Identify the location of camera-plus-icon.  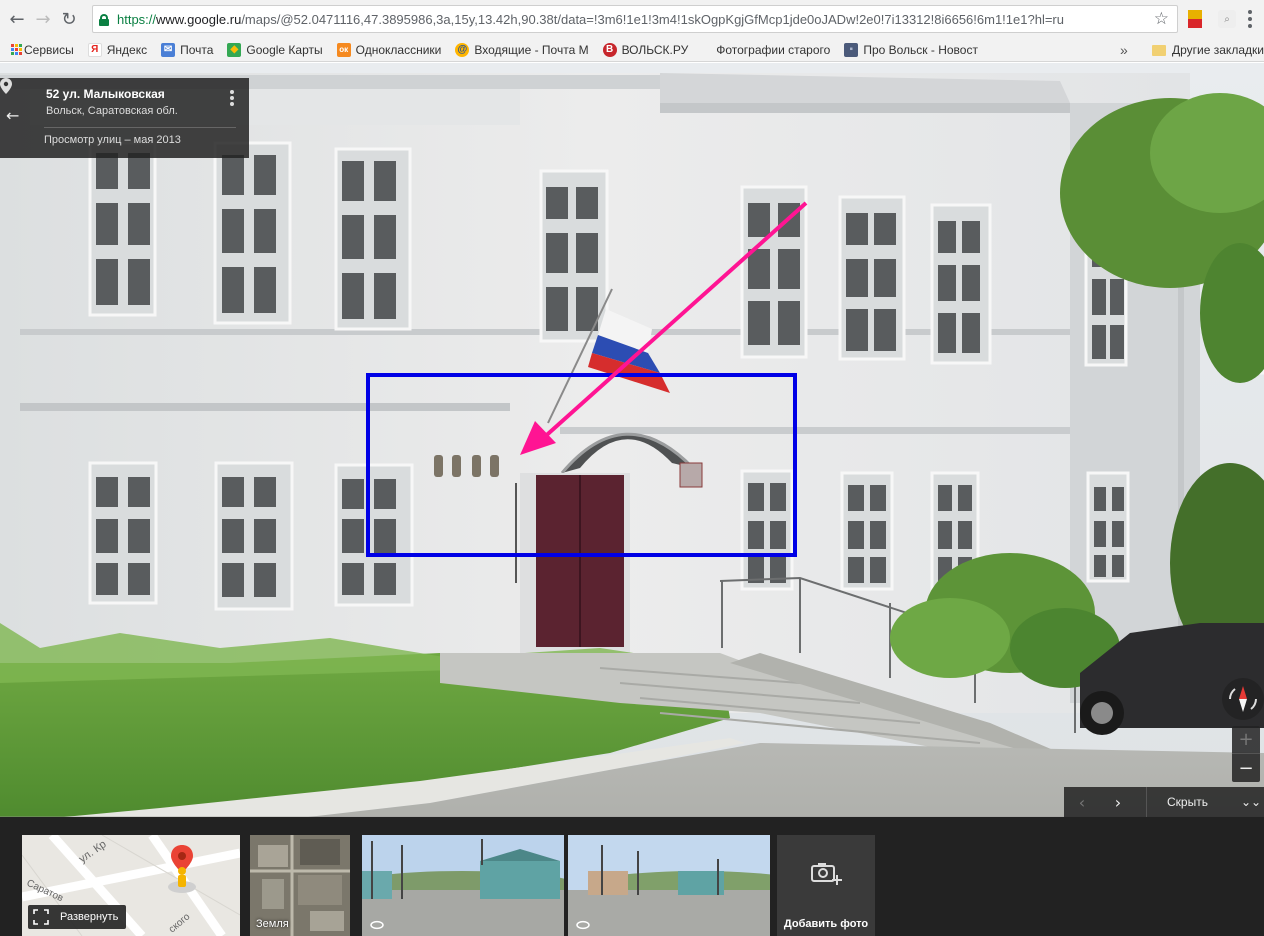
(826, 874).